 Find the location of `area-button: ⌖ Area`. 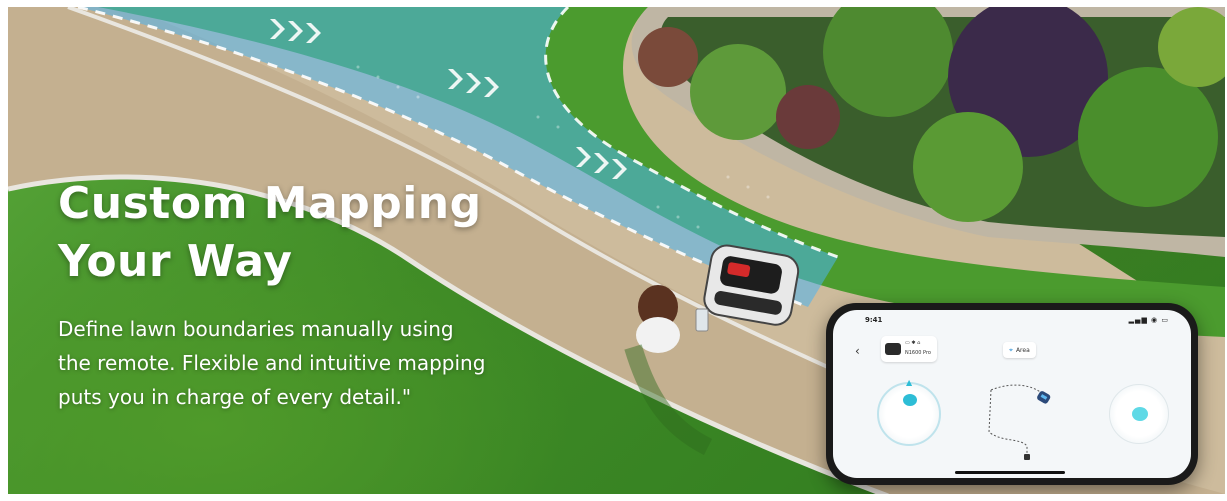

area-button: ⌖ Area is located at coordinates (1019, 350).